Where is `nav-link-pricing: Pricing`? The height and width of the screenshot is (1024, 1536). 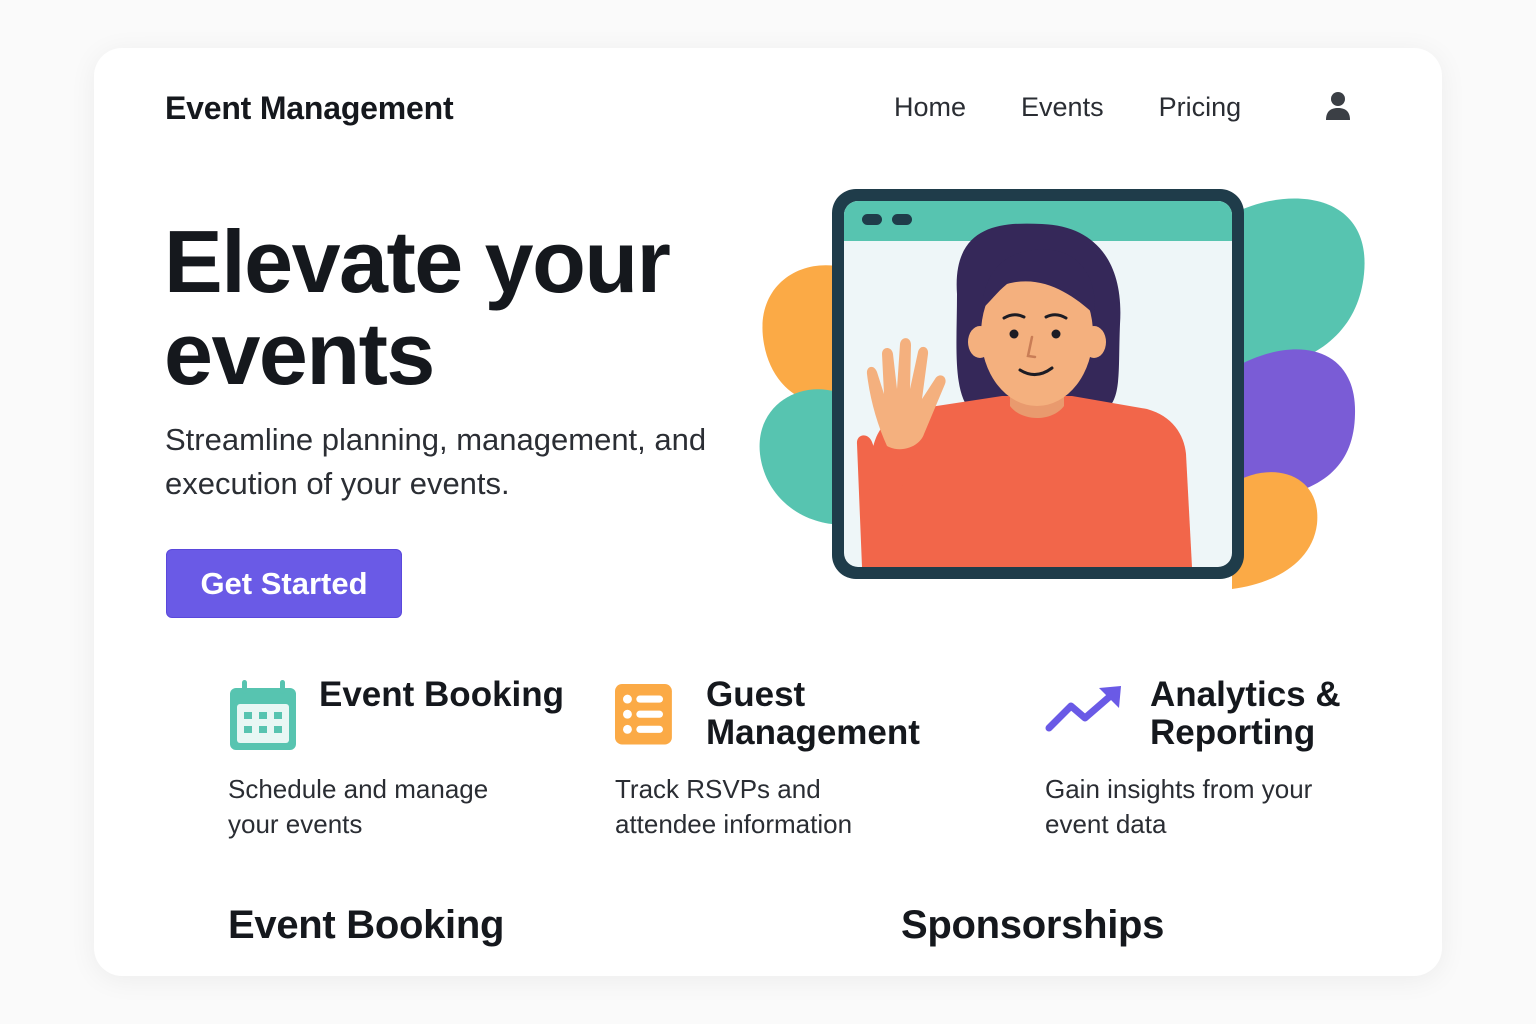
nav-link-pricing: Pricing is located at coordinates (1200, 107).